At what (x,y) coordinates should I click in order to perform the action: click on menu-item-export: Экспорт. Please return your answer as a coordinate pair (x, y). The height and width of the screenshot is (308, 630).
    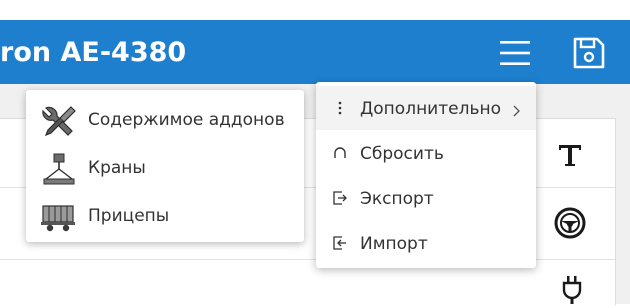
    Looking at the image, I should click on (426, 198).